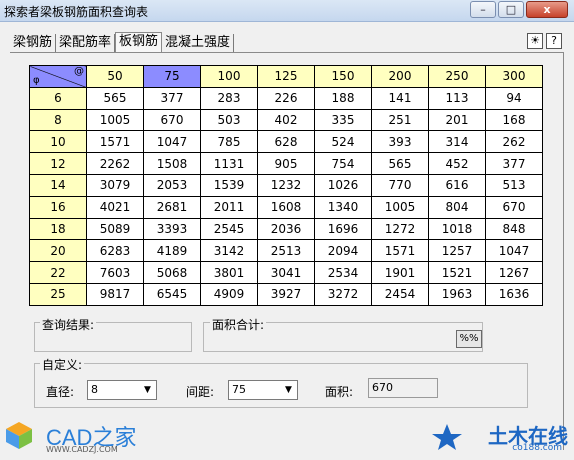 The width and height of the screenshot is (574, 460). I want to click on area-cell: 452, so click(457, 163).